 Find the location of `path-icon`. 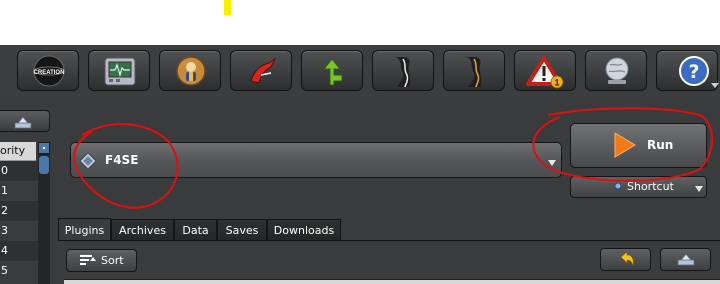

path-icon is located at coordinates (332, 72).